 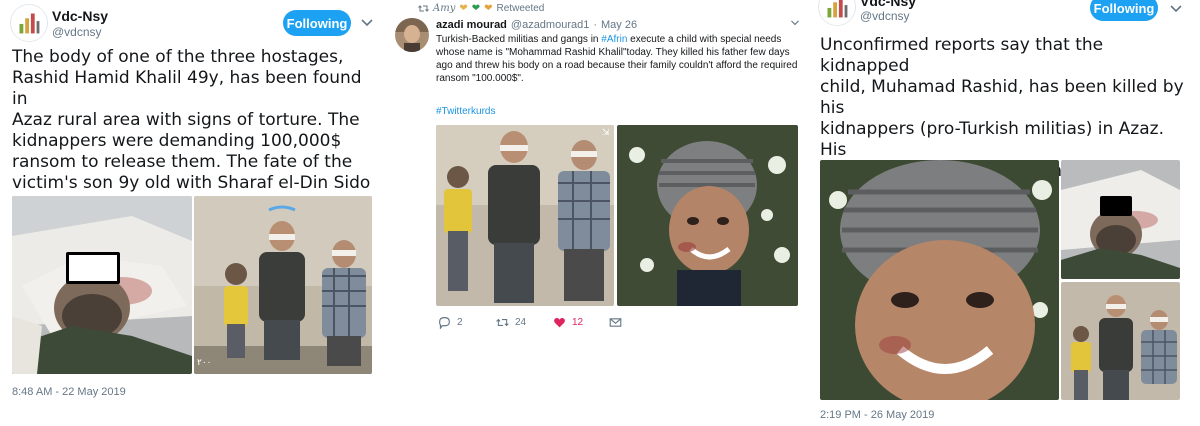 I want to click on hashtag-afrin: #Afrin, so click(x=614, y=39).